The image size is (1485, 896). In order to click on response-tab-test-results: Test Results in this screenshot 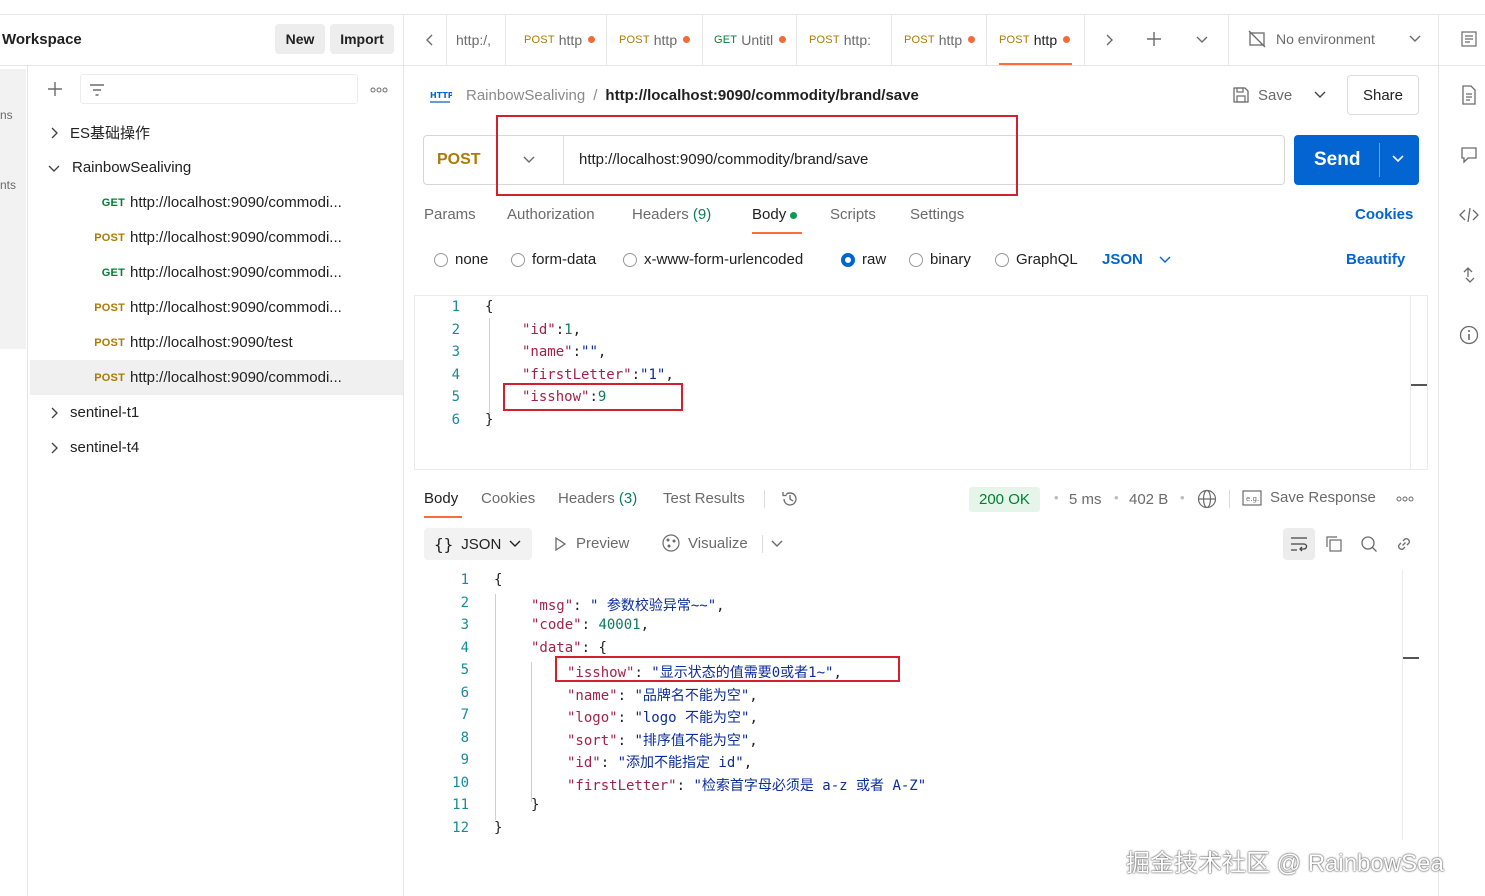, I will do `click(704, 498)`.